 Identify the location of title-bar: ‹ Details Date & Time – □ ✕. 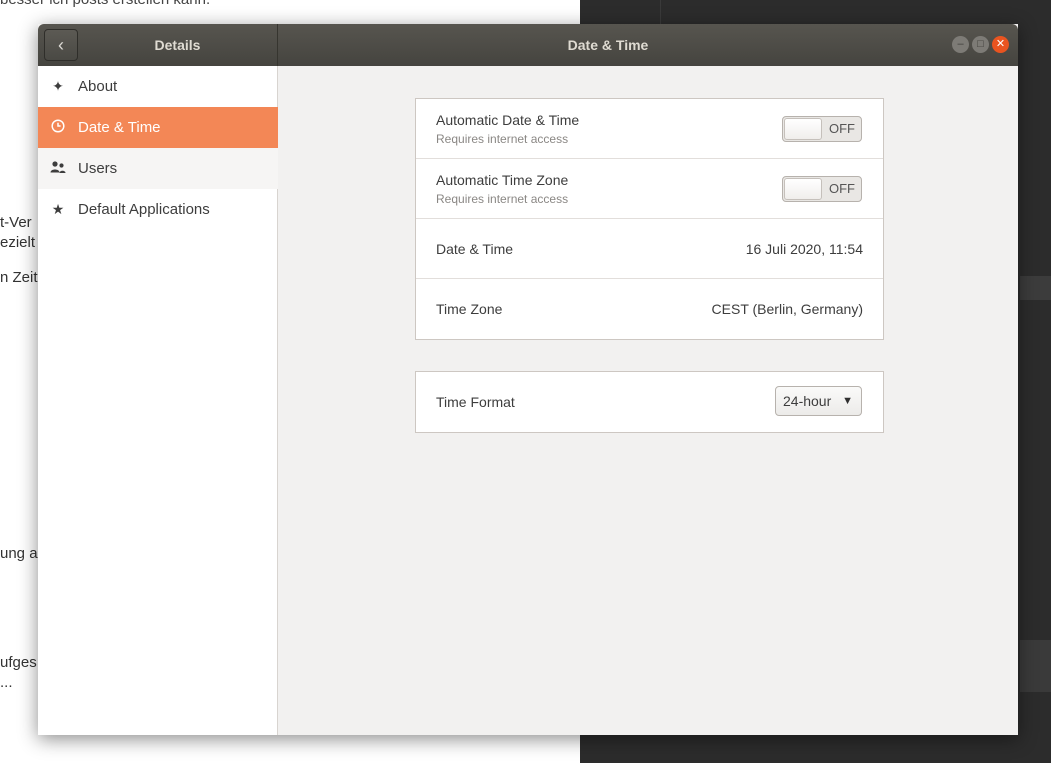
(528, 45).